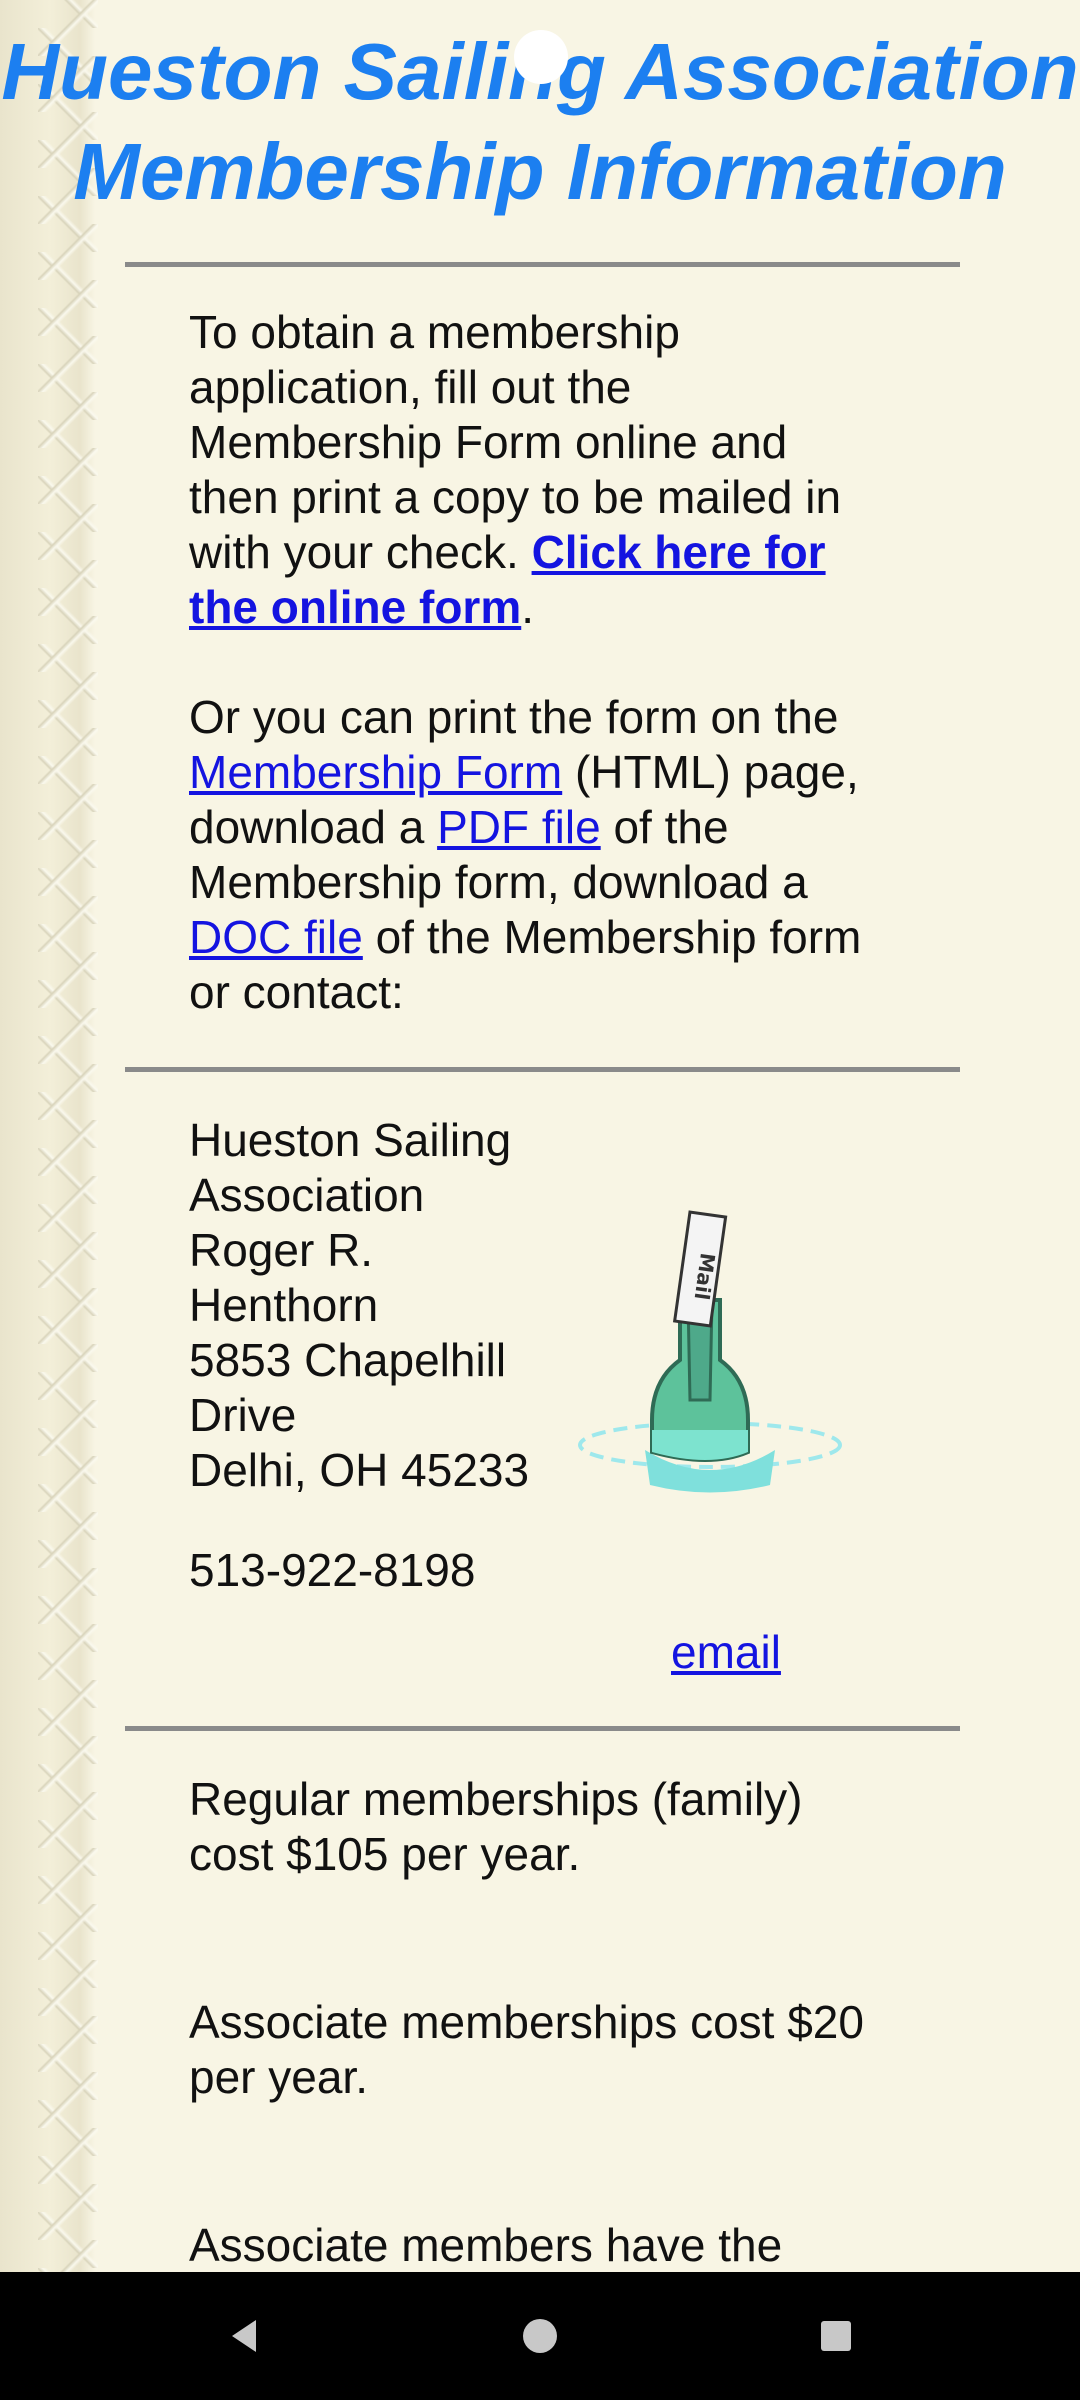 This screenshot has height=2400, width=1080. Describe the element at coordinates (836, 2336) in the screenshot. I see `recents-square-icon` at that location.